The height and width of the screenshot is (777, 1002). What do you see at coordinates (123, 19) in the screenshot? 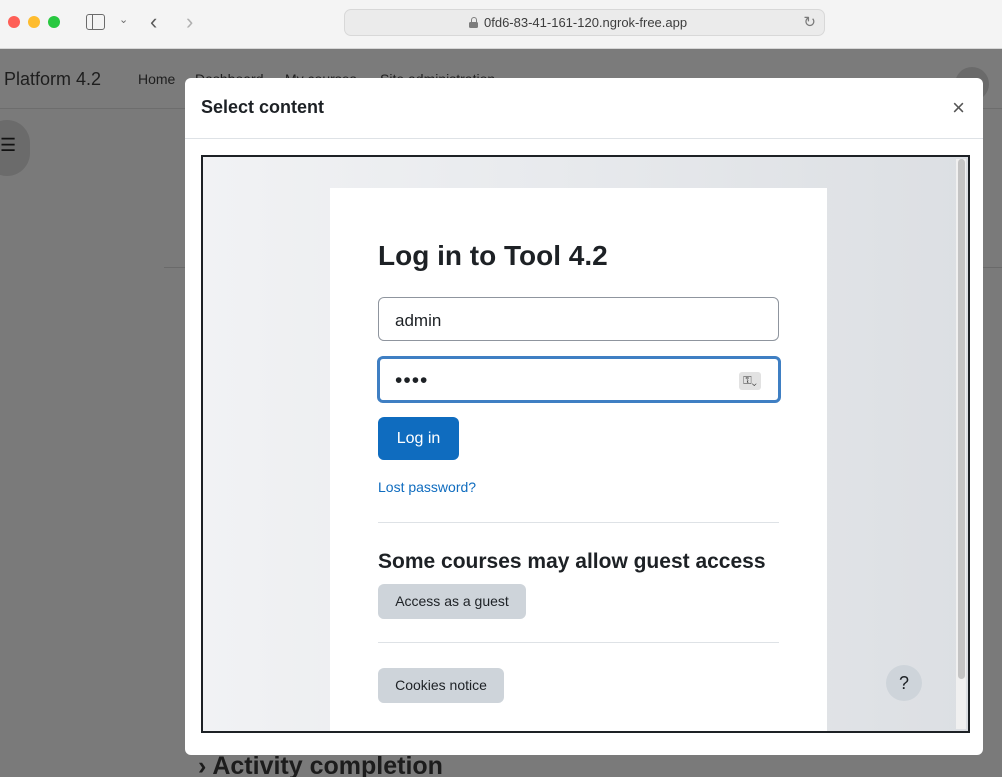
I see `chevron-down-icon: ⌄` at bounding box center [123, 19].